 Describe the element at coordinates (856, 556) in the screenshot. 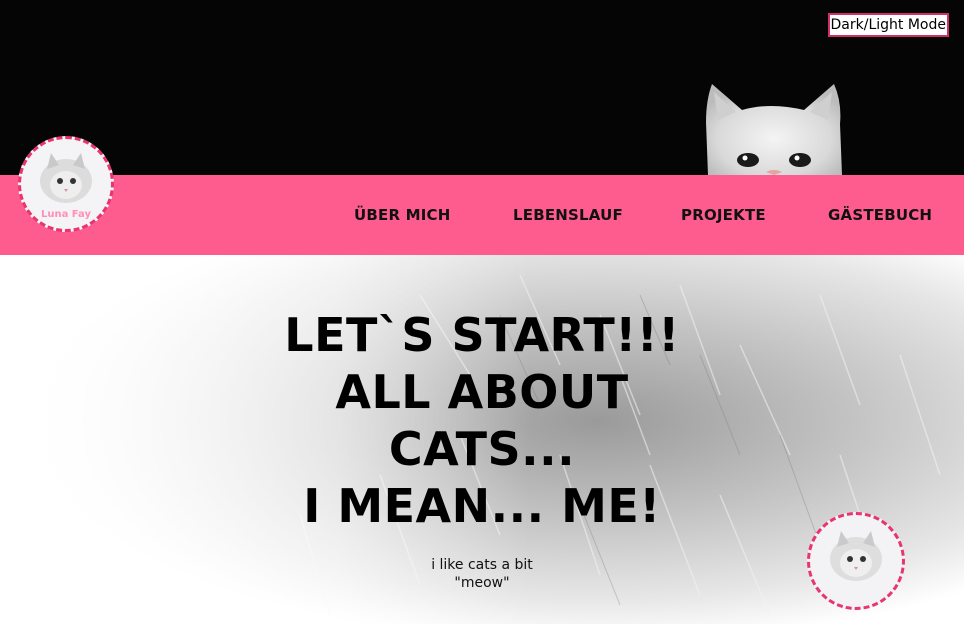

I see `cat-photo-icon` at that location.